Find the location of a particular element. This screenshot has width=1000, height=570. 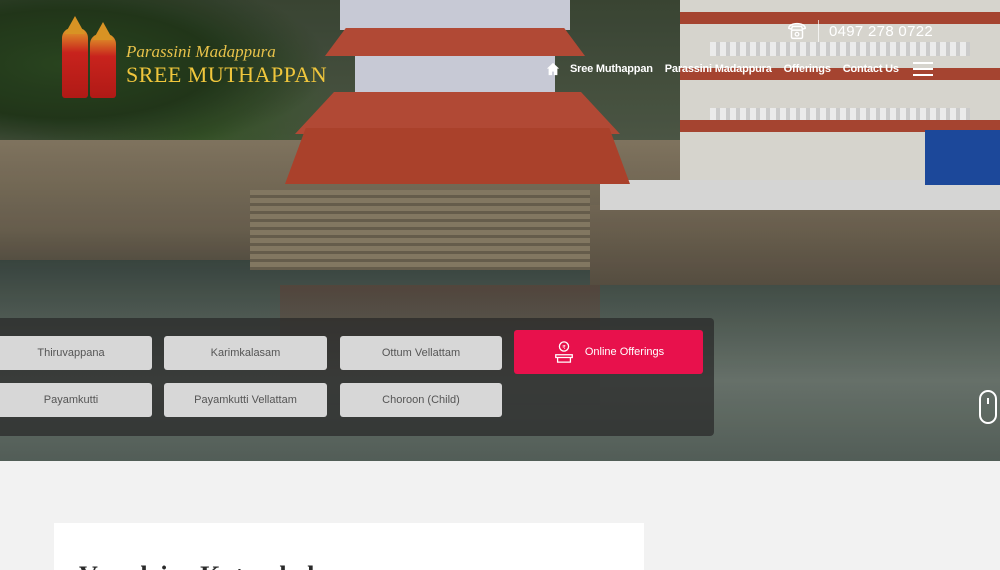

home-icon is located at coordinates (553, 69).